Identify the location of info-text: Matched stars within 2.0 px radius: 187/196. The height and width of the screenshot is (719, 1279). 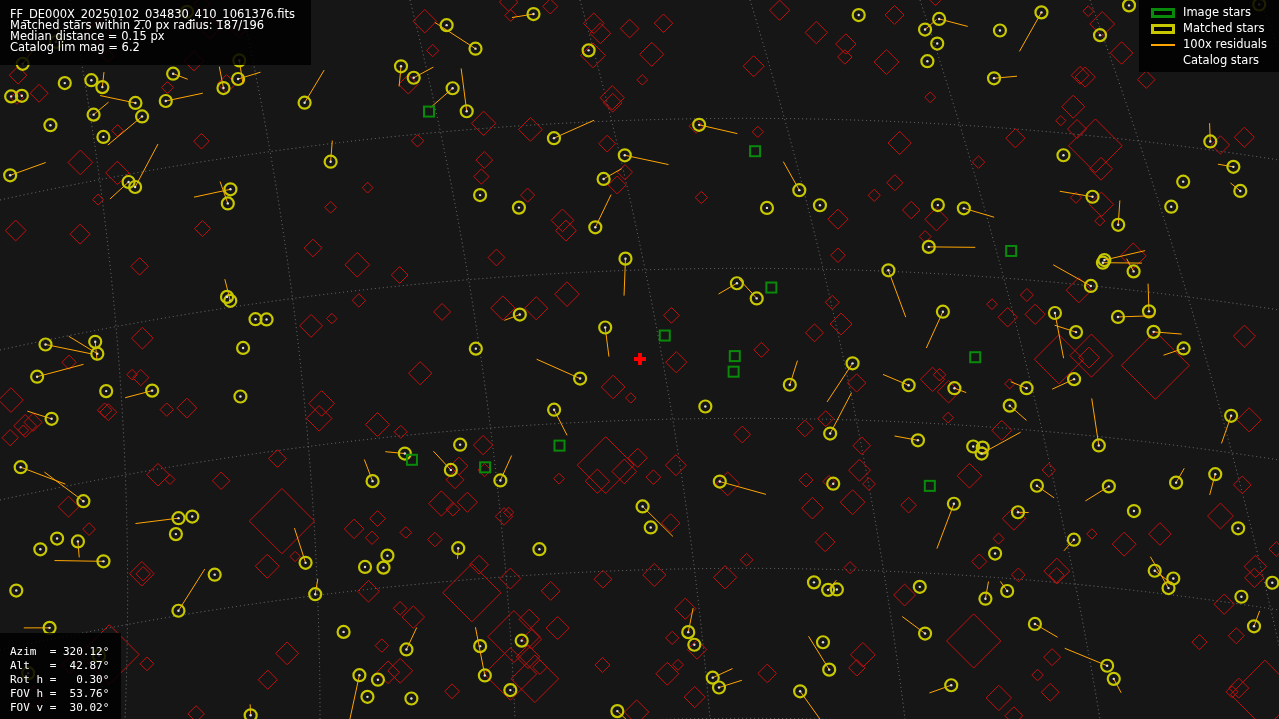
(137, 25).